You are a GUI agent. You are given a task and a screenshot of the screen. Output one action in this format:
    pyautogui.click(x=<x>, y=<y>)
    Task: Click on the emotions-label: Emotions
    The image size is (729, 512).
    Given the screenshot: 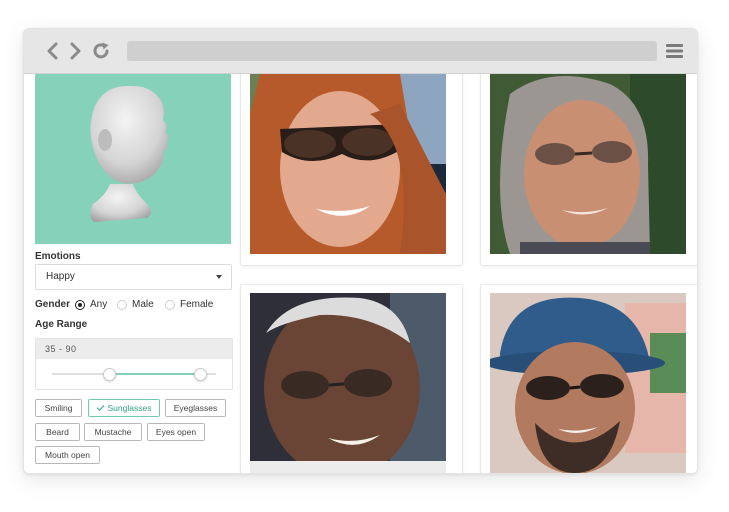 What is the action you would take?
    pyautogui.click(x=58, y=256)
    